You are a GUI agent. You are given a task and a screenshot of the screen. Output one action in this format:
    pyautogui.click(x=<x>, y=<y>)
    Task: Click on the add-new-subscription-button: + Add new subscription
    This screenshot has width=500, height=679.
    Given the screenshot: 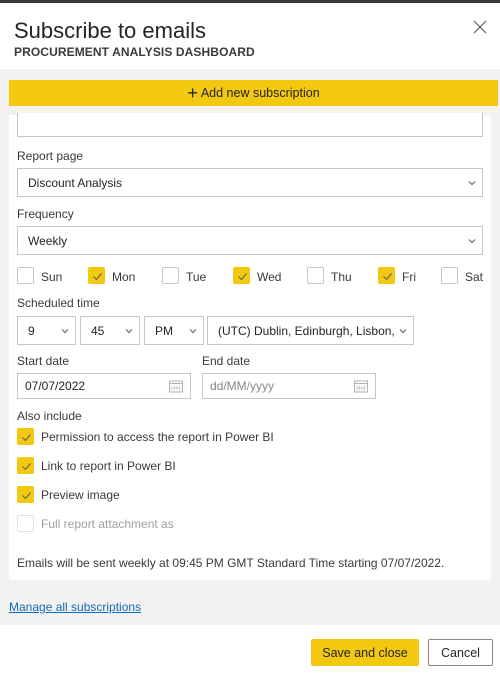 What is the action you would take?
    pyautogui.click(x=253, y=93)
    